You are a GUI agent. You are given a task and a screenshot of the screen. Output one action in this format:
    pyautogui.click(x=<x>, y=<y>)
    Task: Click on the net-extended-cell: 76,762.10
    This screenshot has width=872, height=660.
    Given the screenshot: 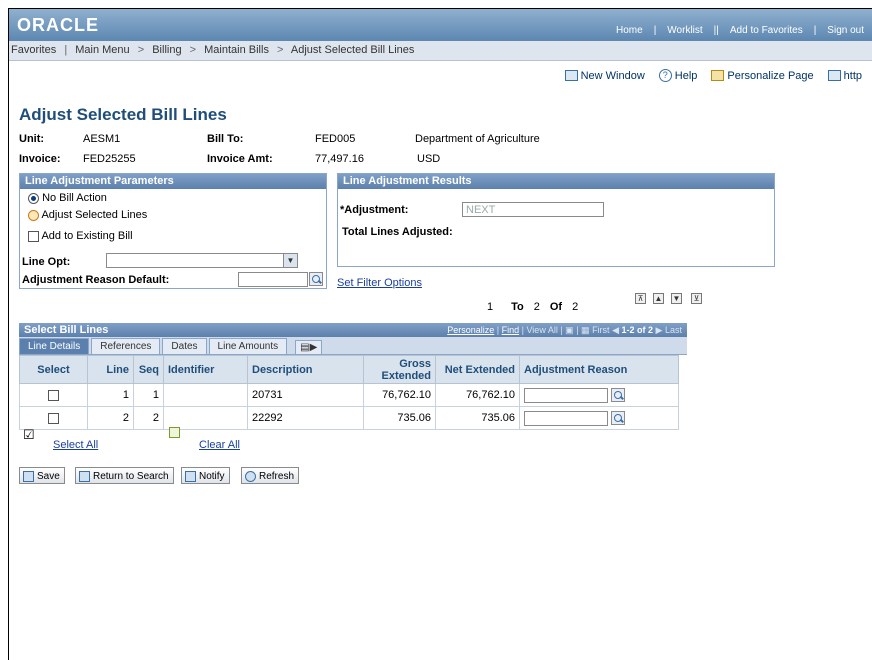 What is the action you would take?
    pyautogui.click(x=477, y=395)
    